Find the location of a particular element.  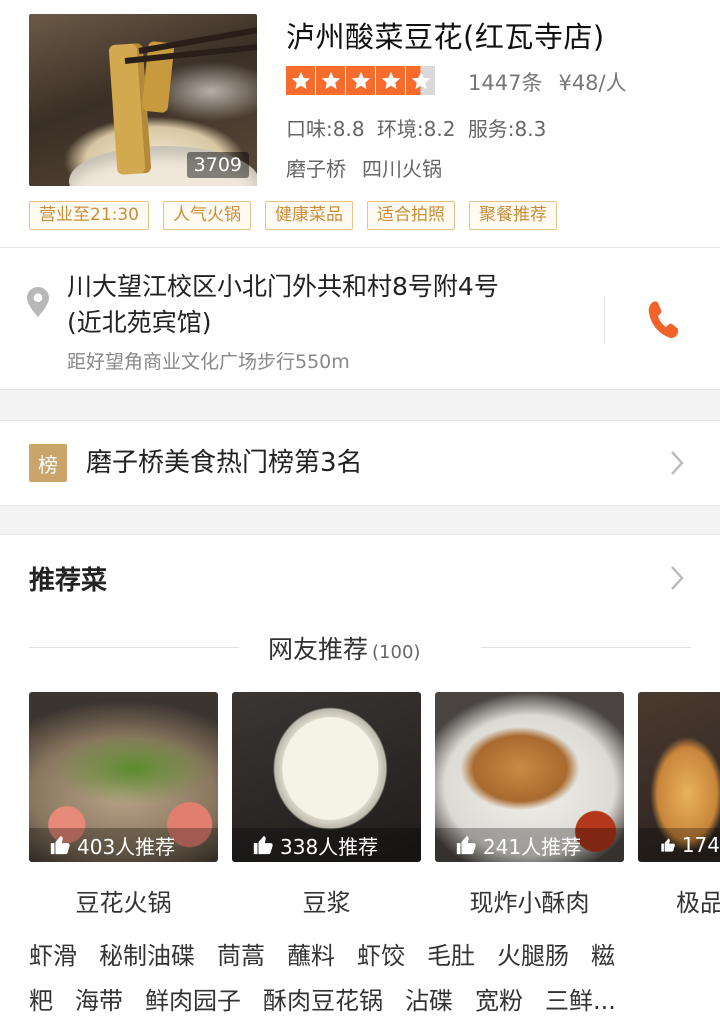

recommend-count-text: 174 is located at coordinates (700, 845).